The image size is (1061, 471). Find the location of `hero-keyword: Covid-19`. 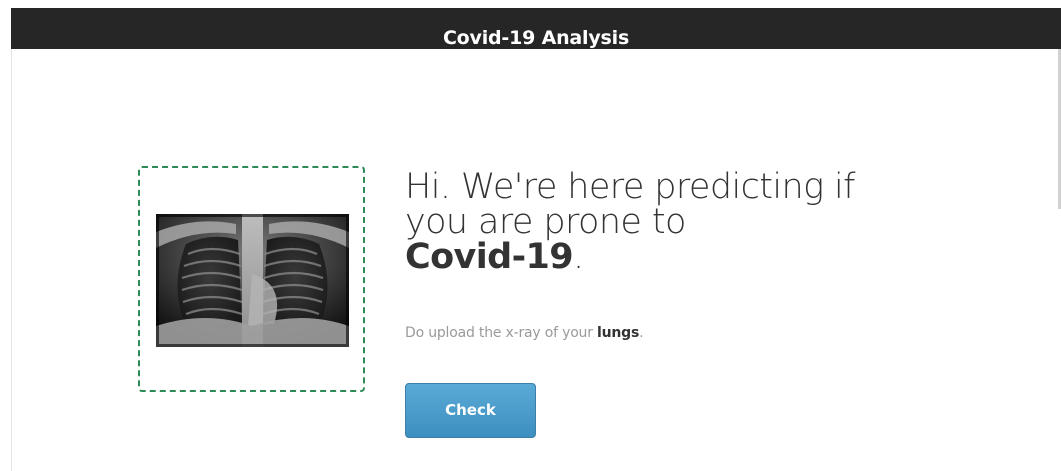

hero-keyword: Covid-19 is located at coordinates (489, 257).